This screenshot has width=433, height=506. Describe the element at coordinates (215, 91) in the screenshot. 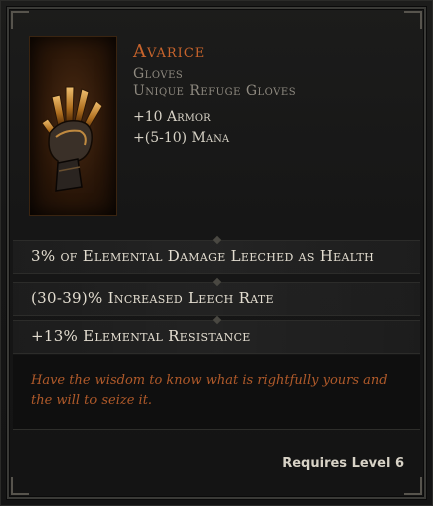

I see `item-subtitle: Unique Refuge Gloves` at that location.